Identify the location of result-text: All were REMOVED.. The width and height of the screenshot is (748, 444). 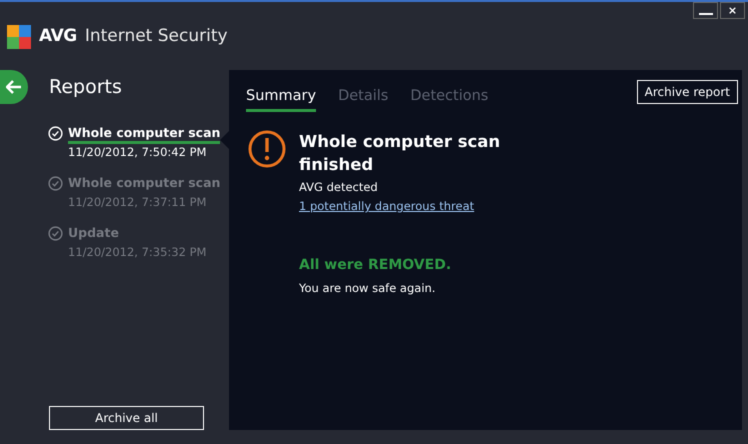
(375, 266).